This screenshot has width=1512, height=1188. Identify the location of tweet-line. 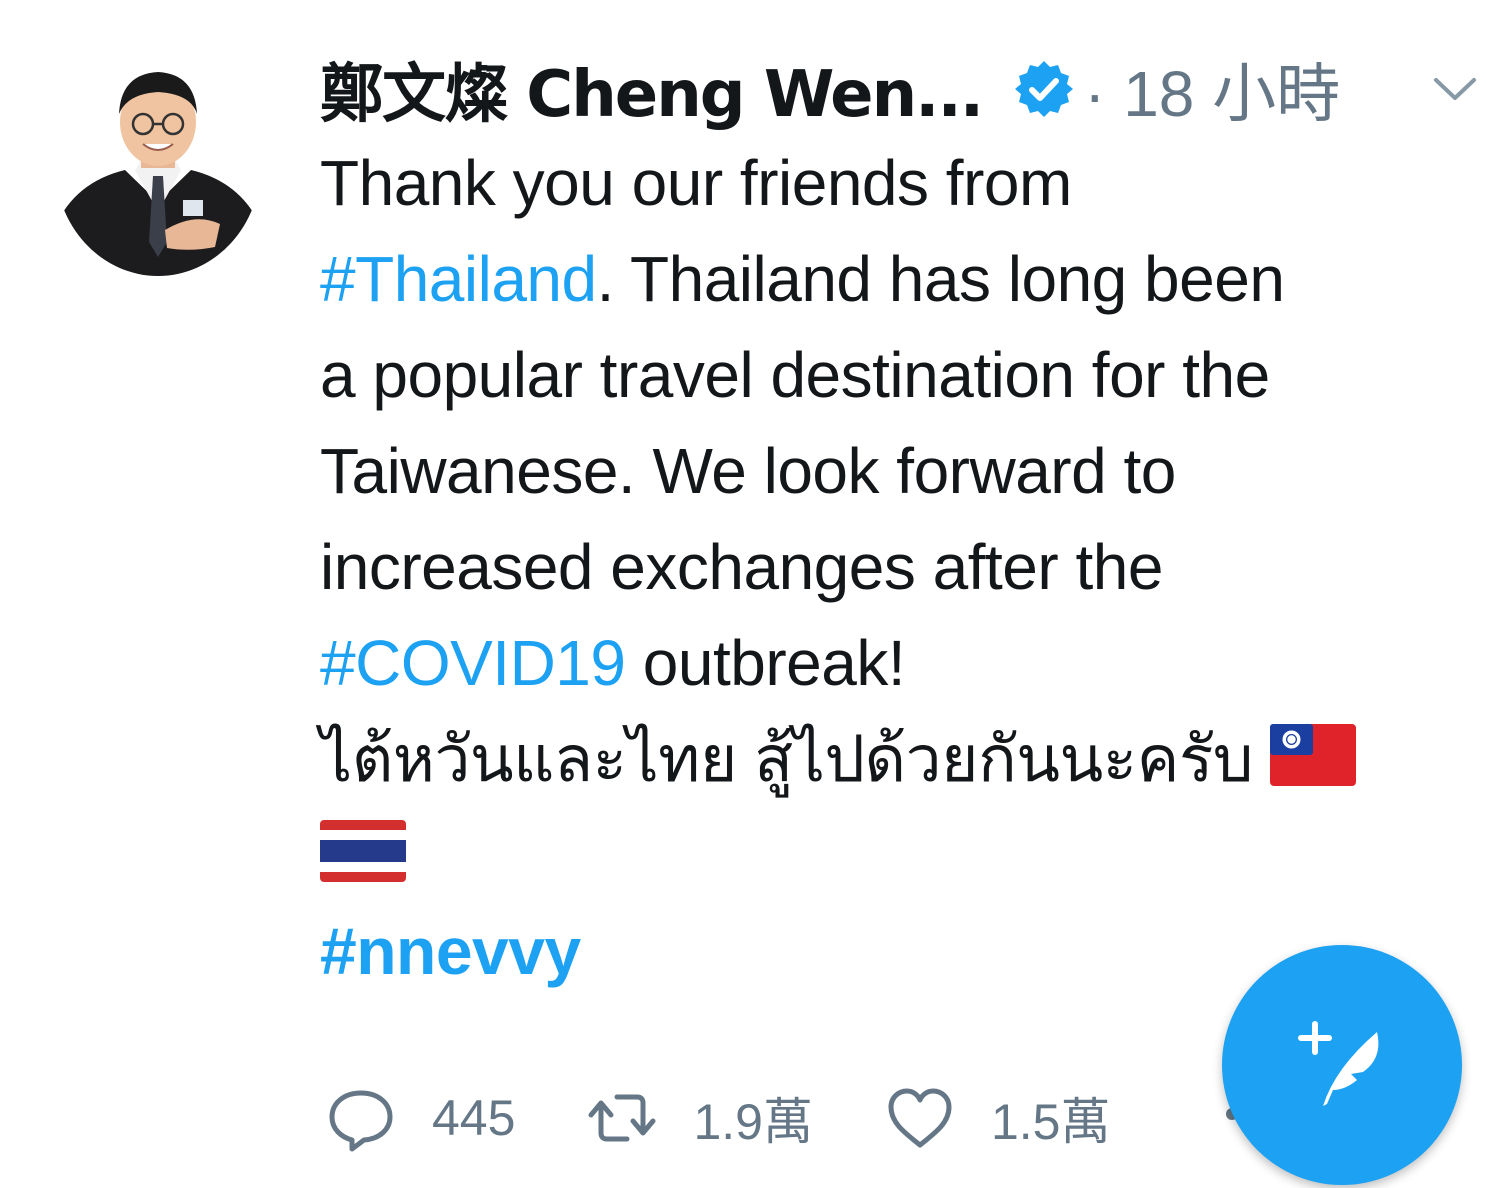
(910, 855).